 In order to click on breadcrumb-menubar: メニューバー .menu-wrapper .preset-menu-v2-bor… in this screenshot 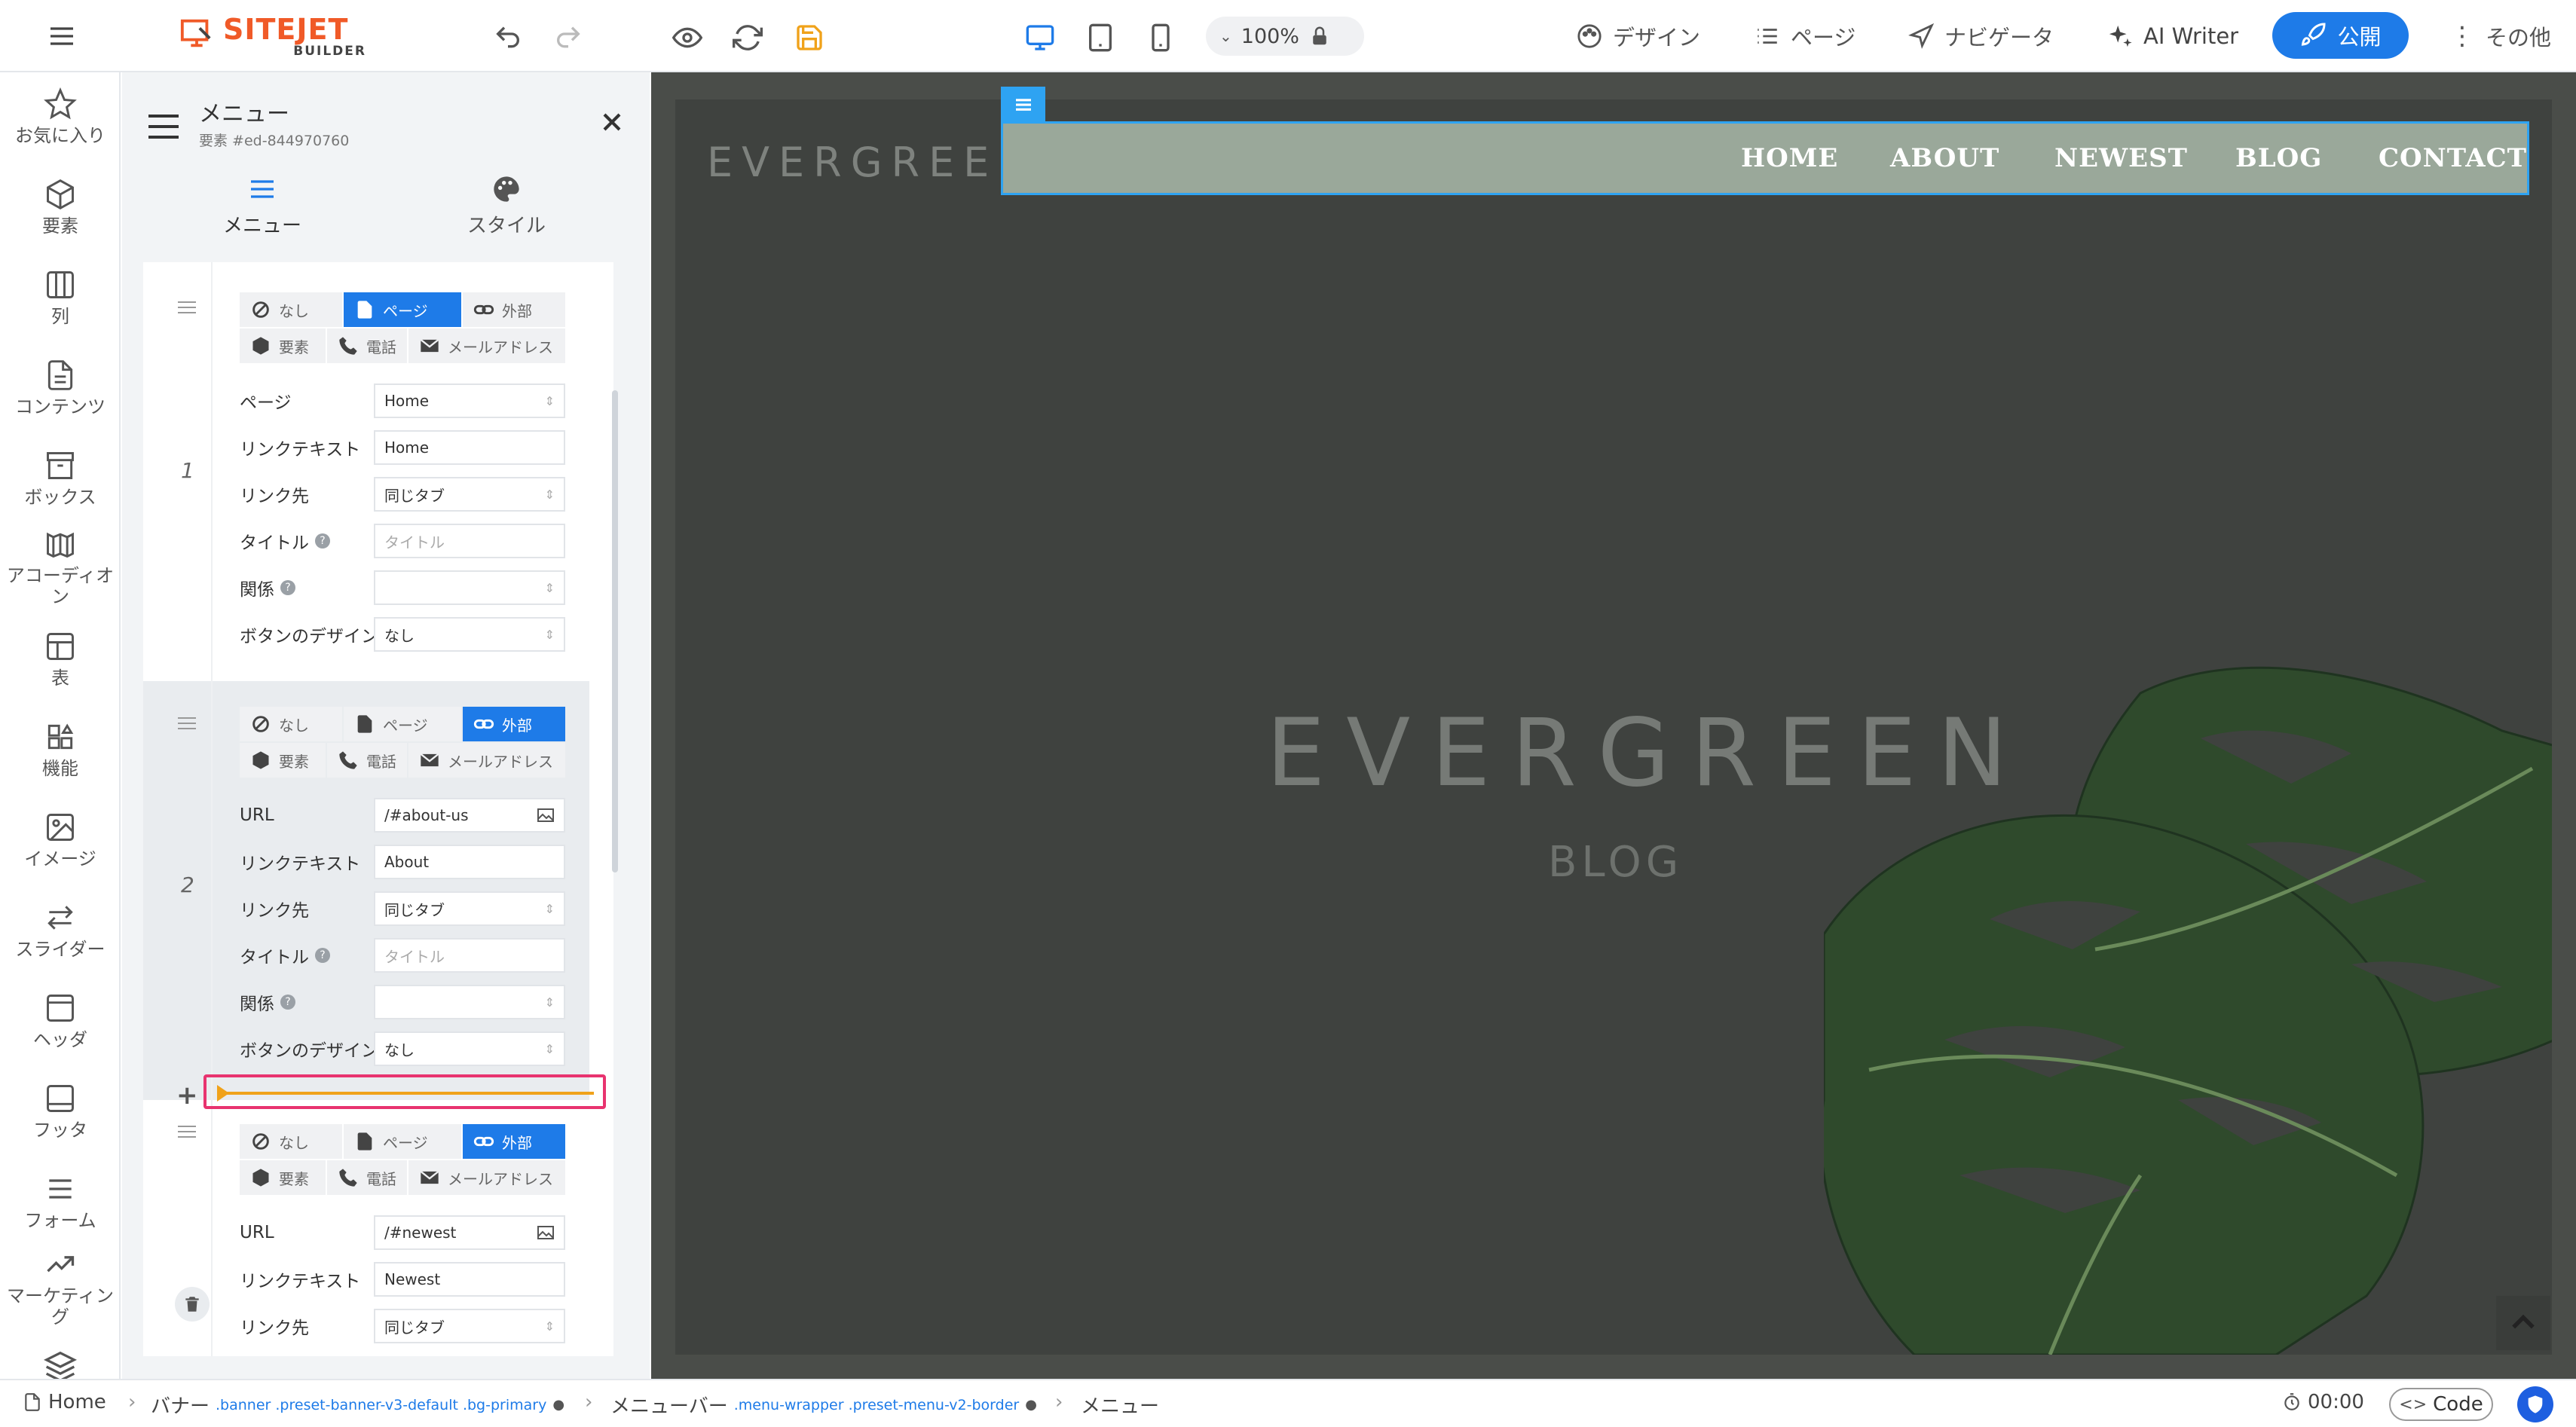, I will do `click(823, 1405)`.